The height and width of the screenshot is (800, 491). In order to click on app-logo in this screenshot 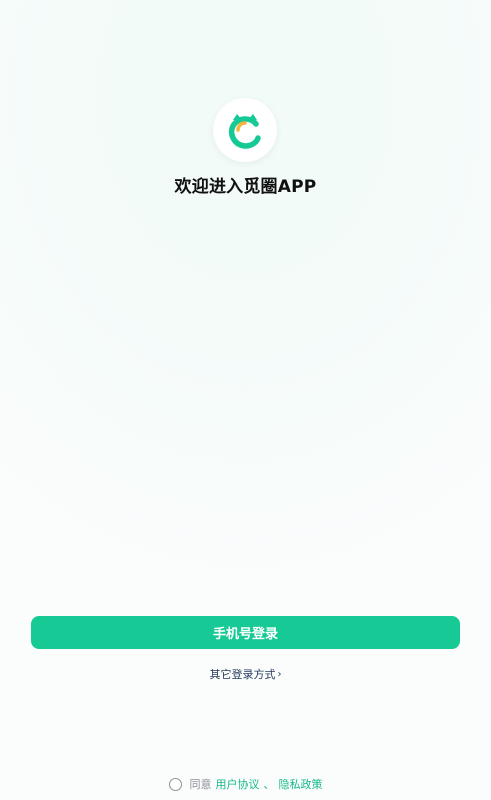, I will do `click(245, 130)`.